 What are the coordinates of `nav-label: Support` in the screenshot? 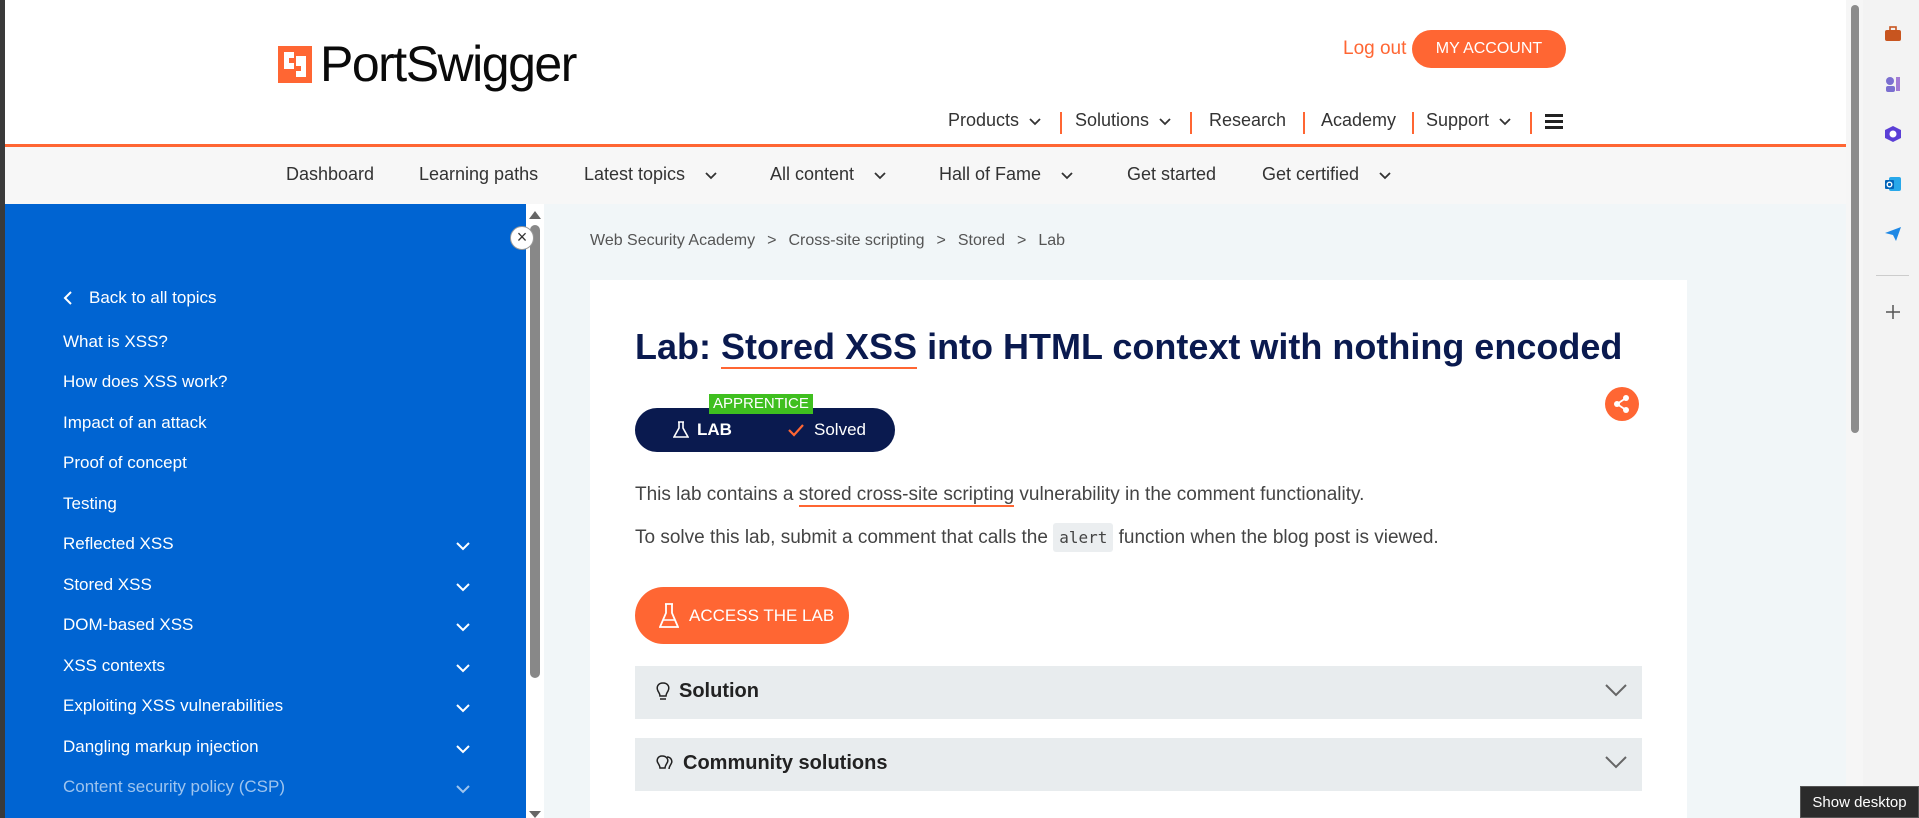 It's located at (1458, 120).